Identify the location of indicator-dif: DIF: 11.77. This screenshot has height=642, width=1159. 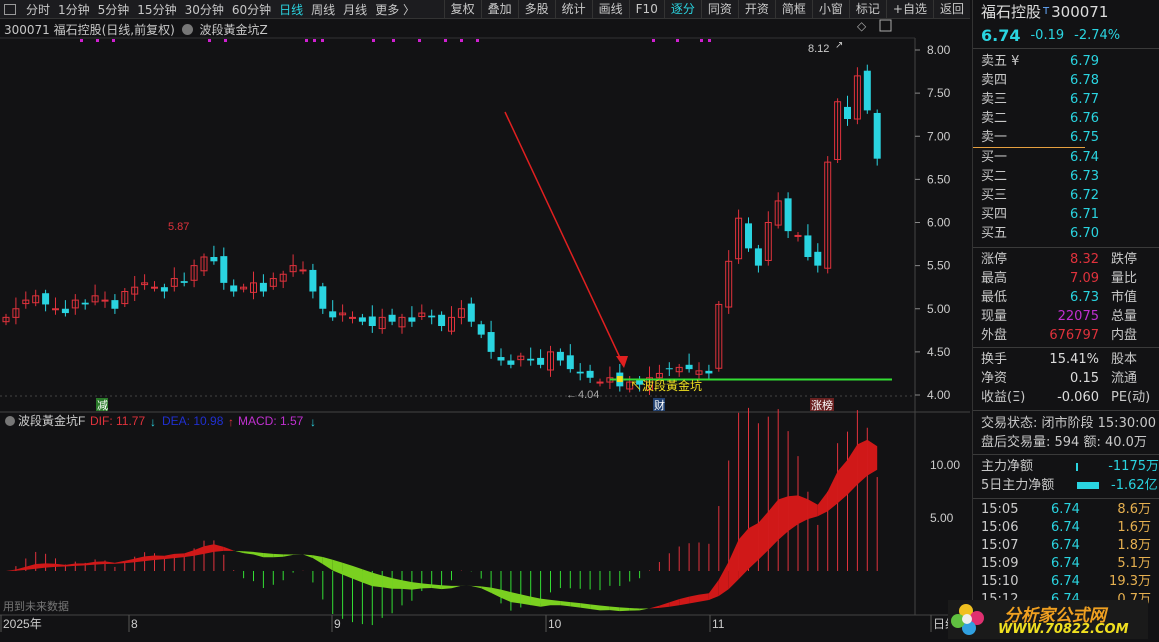
(117, 421).